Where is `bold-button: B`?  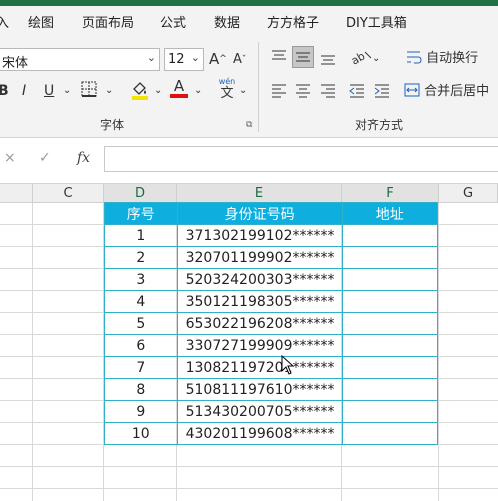 bold-button: B is located at coordinates (4, 91).